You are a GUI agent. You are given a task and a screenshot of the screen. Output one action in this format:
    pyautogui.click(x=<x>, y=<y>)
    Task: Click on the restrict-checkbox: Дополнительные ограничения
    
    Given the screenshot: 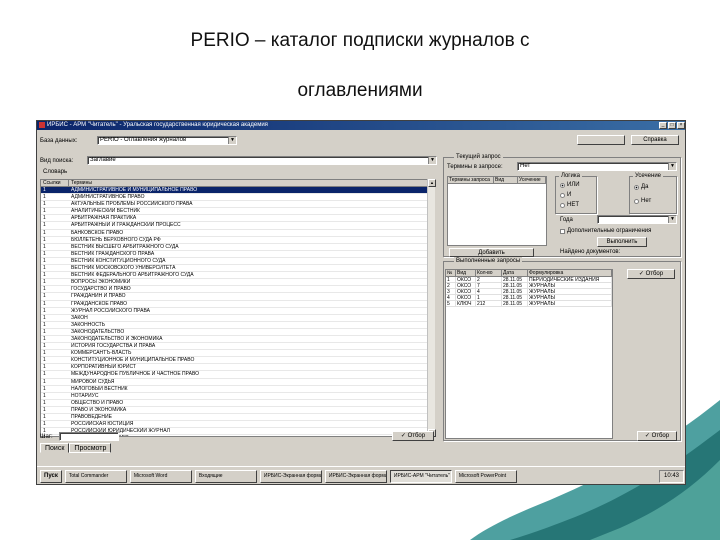 What is the action you would take?
    pyautogui.click(x=605, y=231)
    